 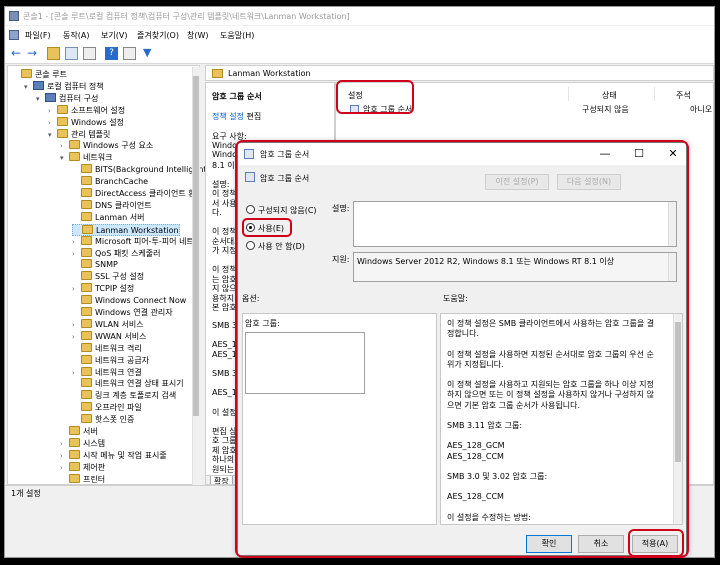 What do you see at coordinates (108, 217) in the screenshot?
I see `tree-node: Lanman 서버` at bounding box center [108, 217].